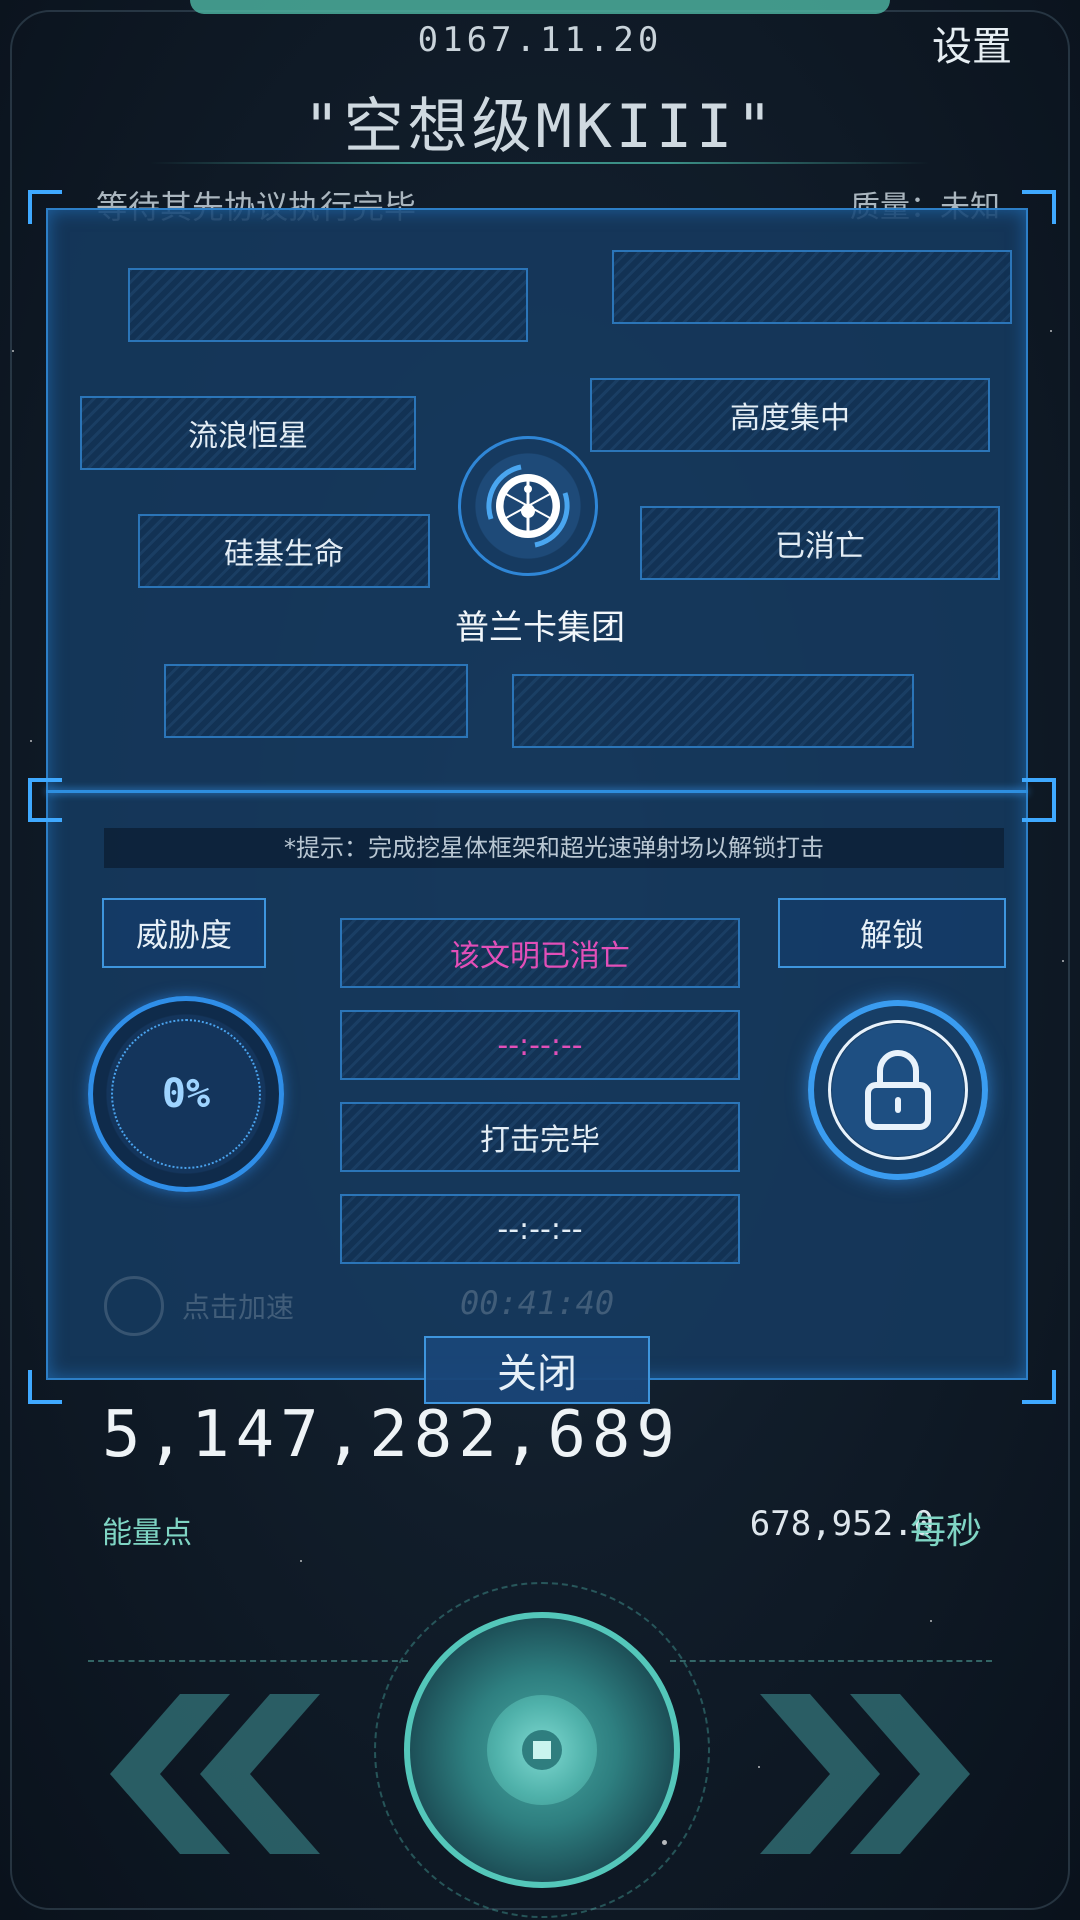 This screenshot has height=1920, width=1080. Describe the element at coordinates (391, 1435) in the screenshot. I see `energy-points-value: 5,147,282,689` at that location.